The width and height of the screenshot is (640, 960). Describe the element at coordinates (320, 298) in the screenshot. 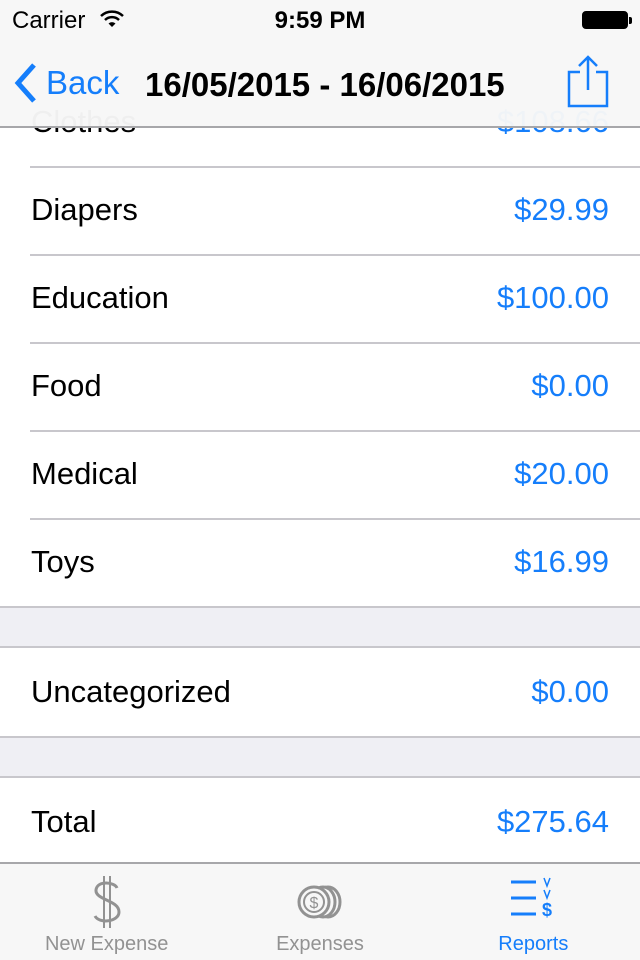

I see `category-row-education: Education $100.00` at that location.